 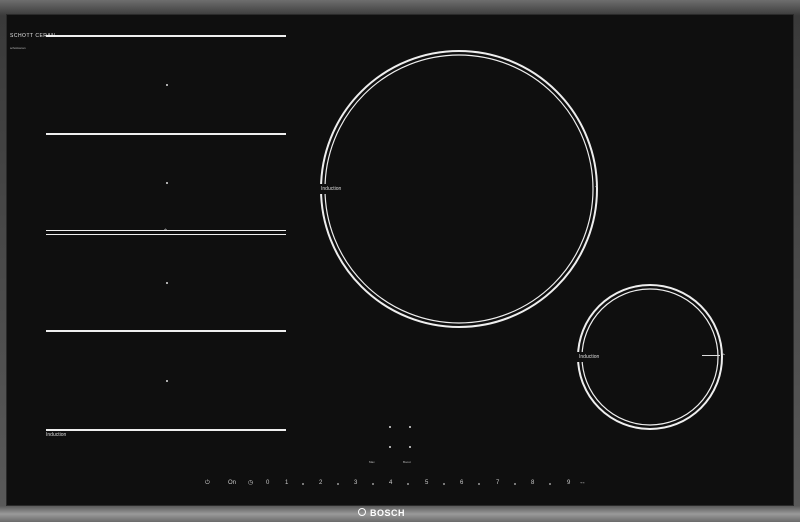 What do you see at coordinates (401, 462) in the screenshot?
I see `mini-panel: Max Boost` at bounding box center [401, 462].